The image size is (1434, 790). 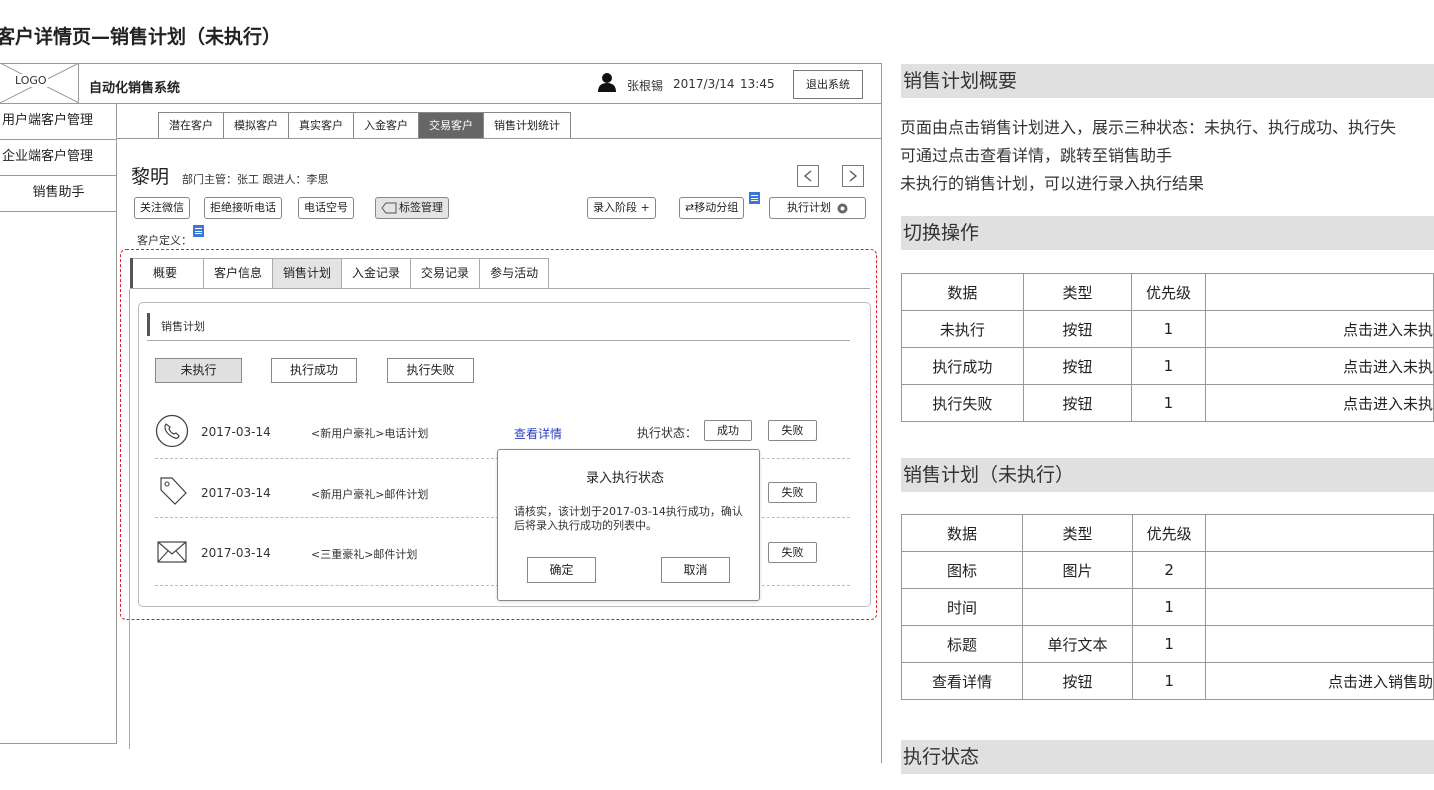 I want to click on dialog-cancel-button: 取消, so click(x=695, y=570).